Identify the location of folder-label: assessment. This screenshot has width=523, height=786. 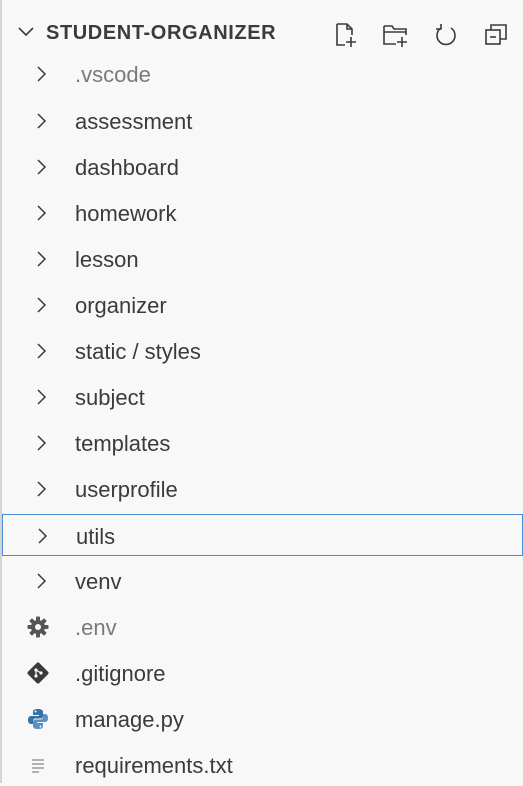
(134, 121).